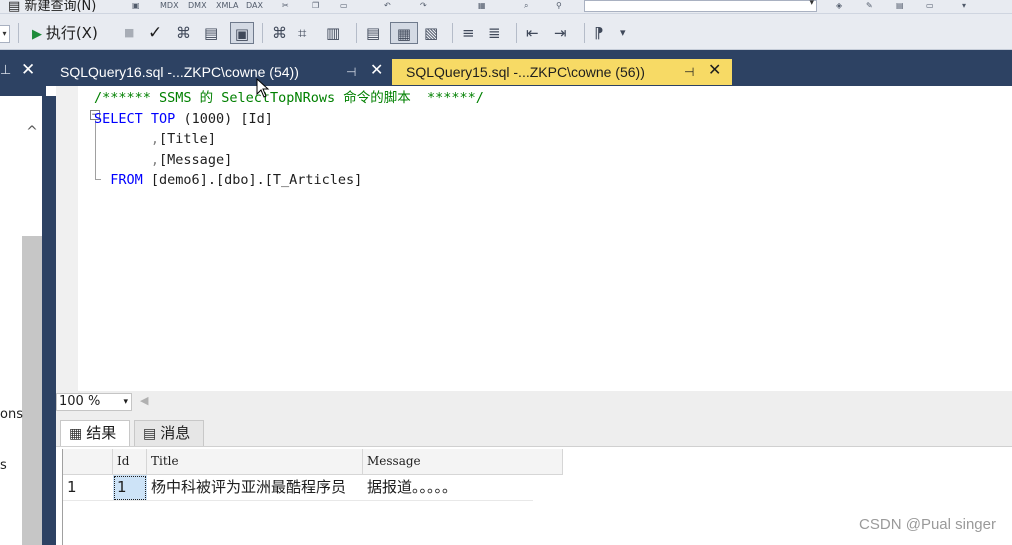 The height and width of the screenshot is (545, 1012). Describe the element at coordinates (236, 180) in the screenshot. I see `code-line-from: FROM [demo6].[dbo].[T_Articles]` at that location.